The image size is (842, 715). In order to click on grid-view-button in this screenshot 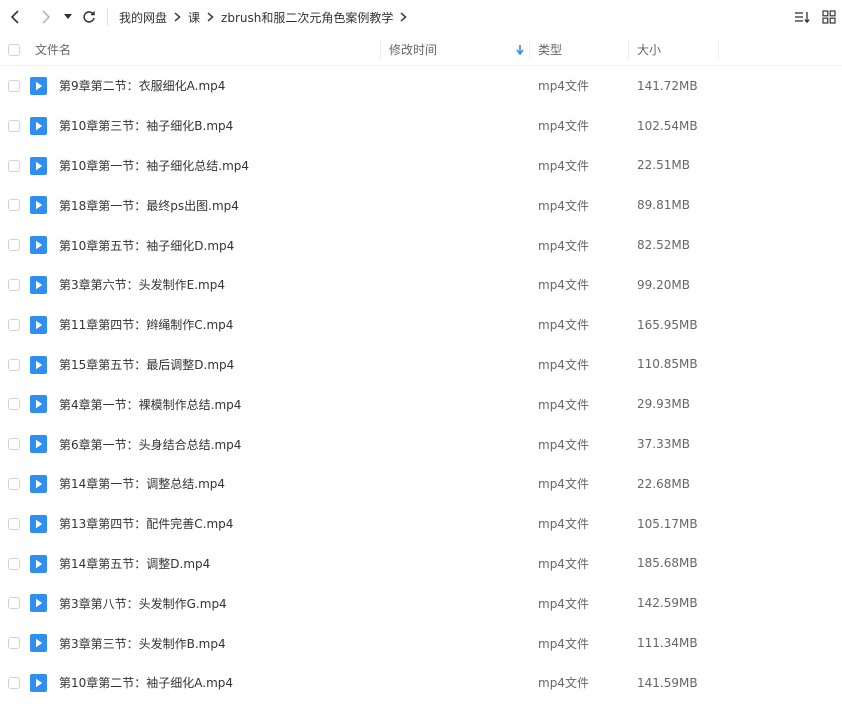, I will do `click(829, 17)`.